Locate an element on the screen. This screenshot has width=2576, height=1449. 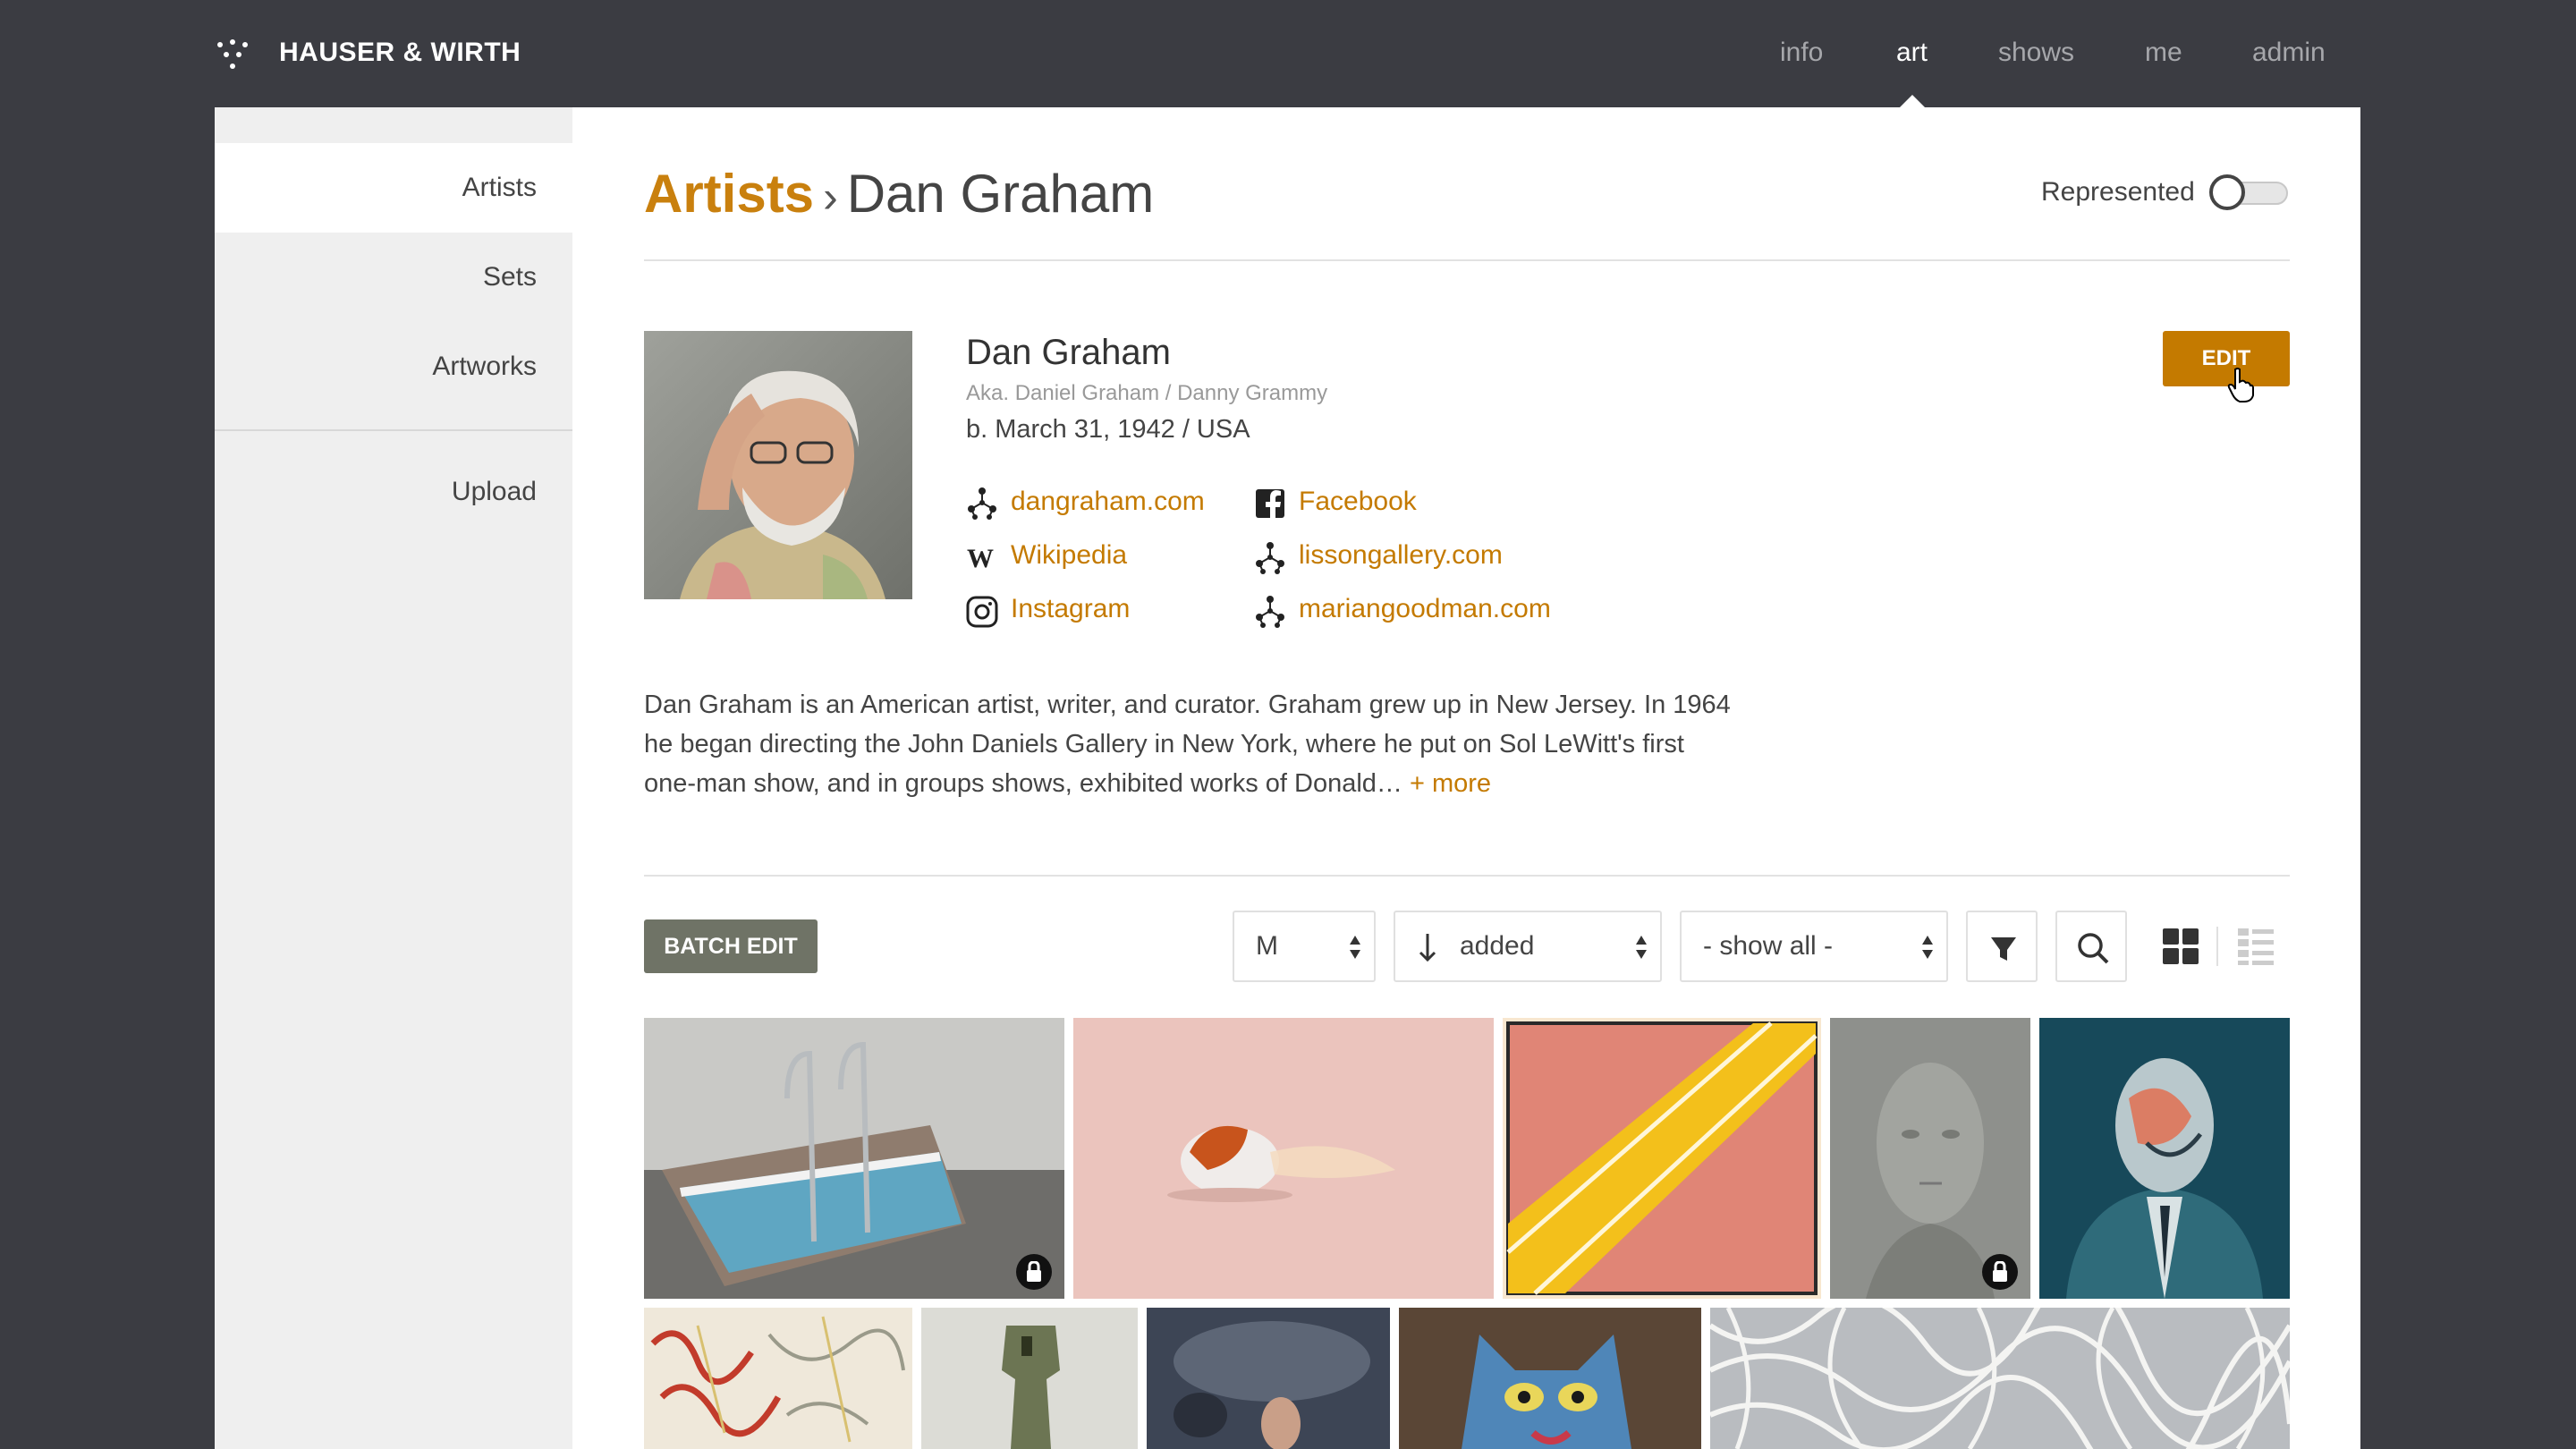
svg-text: W is located at coordinates (980, 558).